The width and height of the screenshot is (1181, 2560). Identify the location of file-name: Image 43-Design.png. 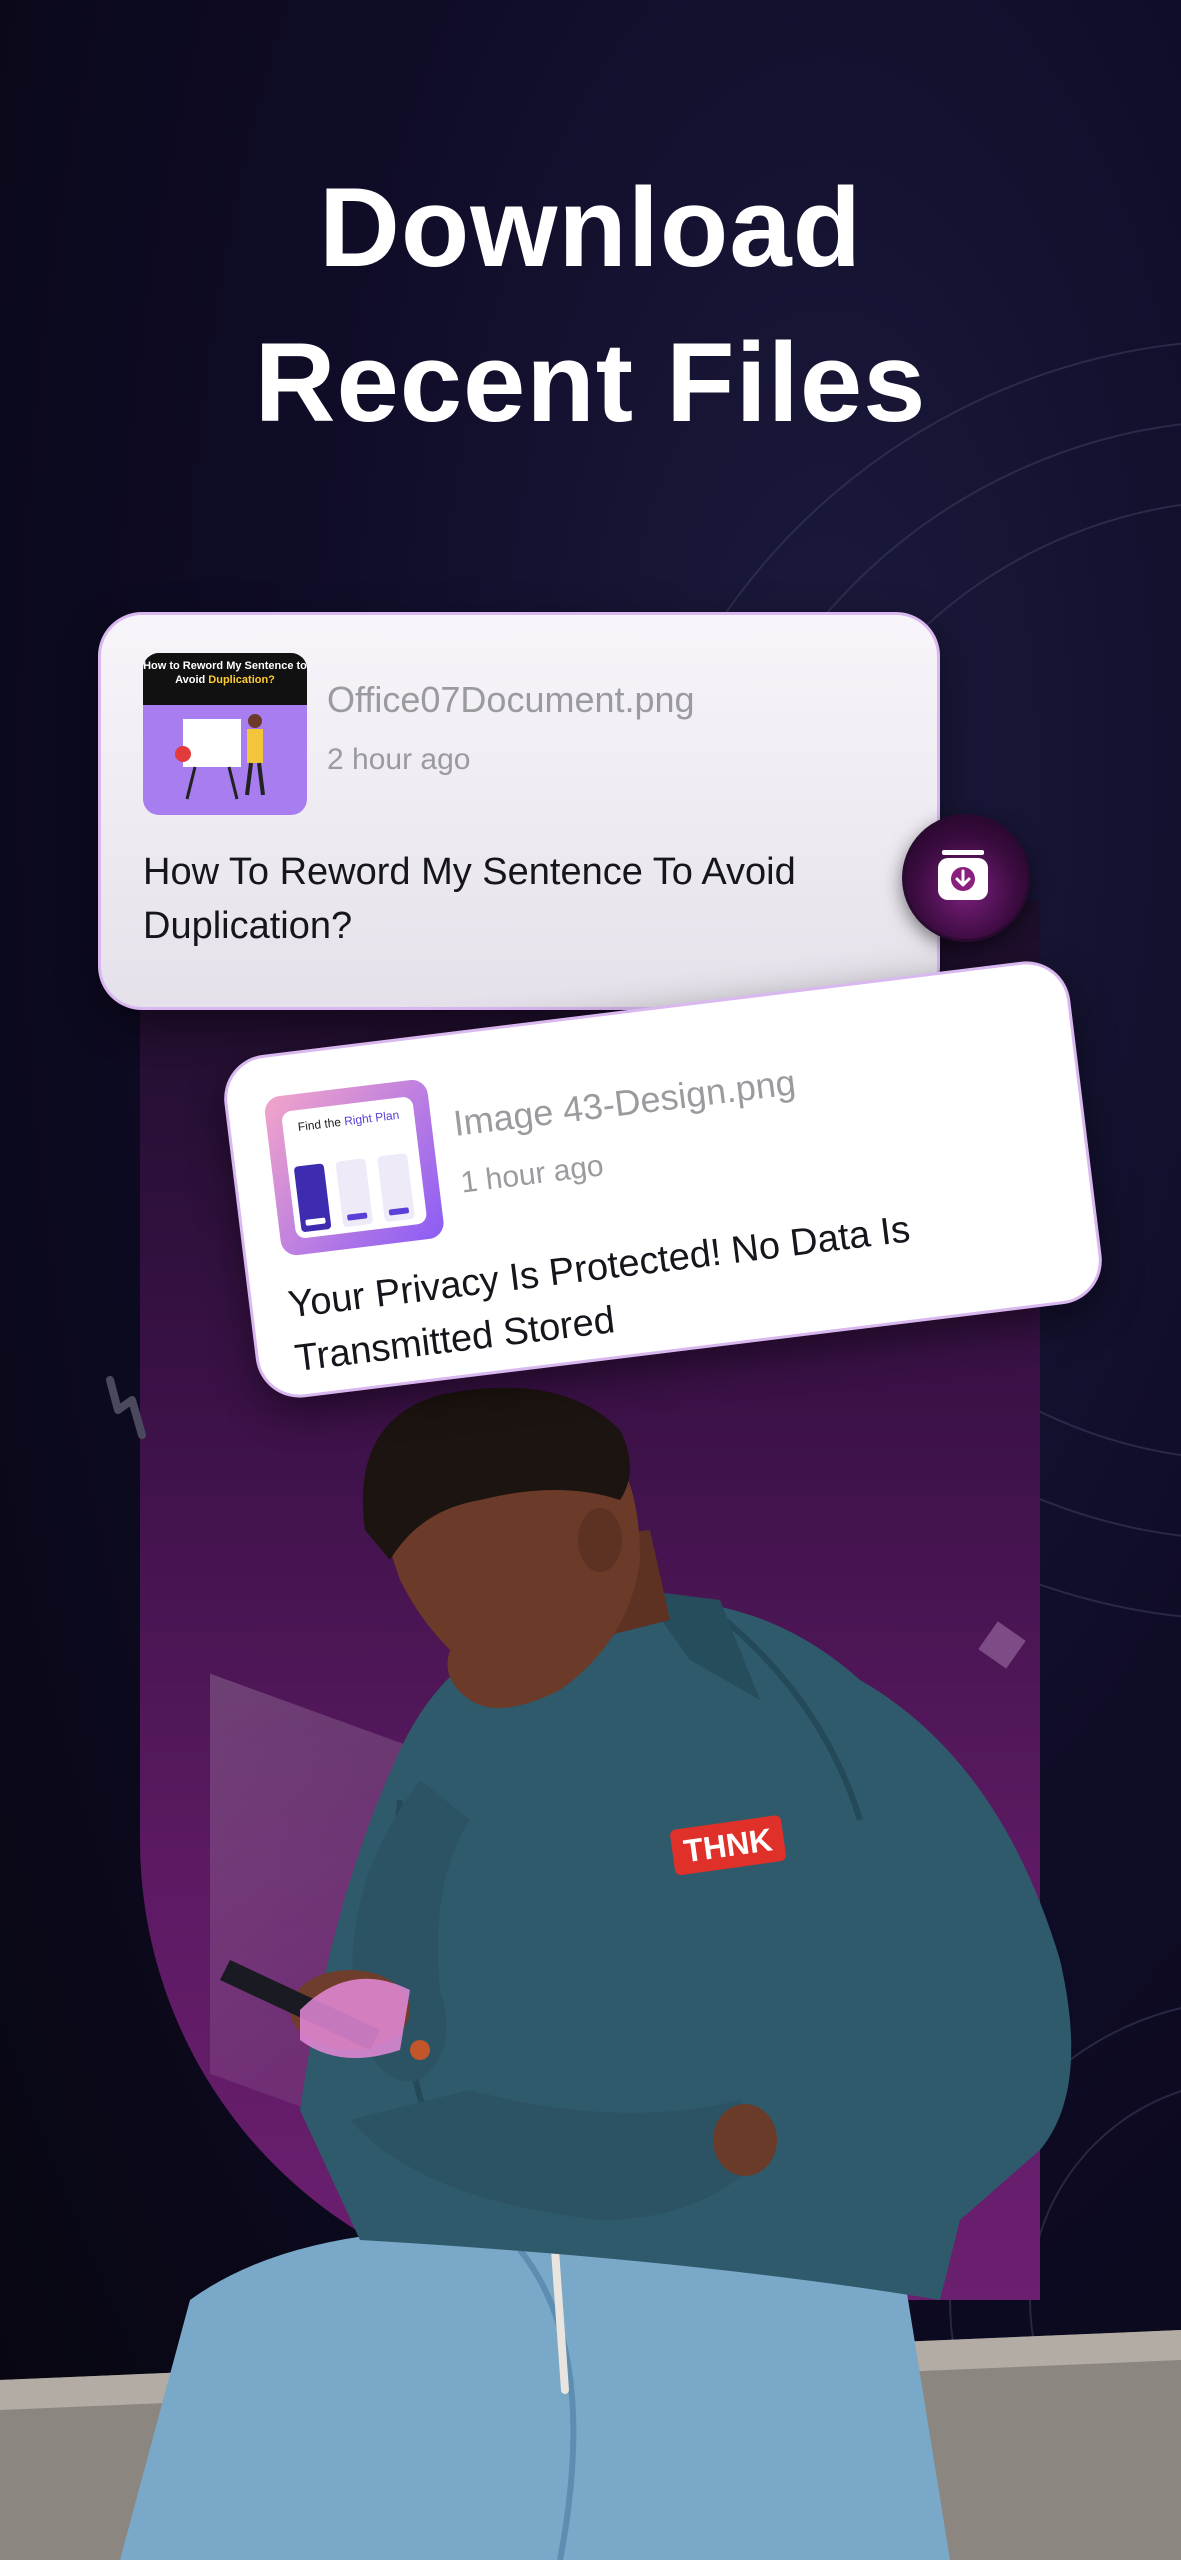
(624, 1102).